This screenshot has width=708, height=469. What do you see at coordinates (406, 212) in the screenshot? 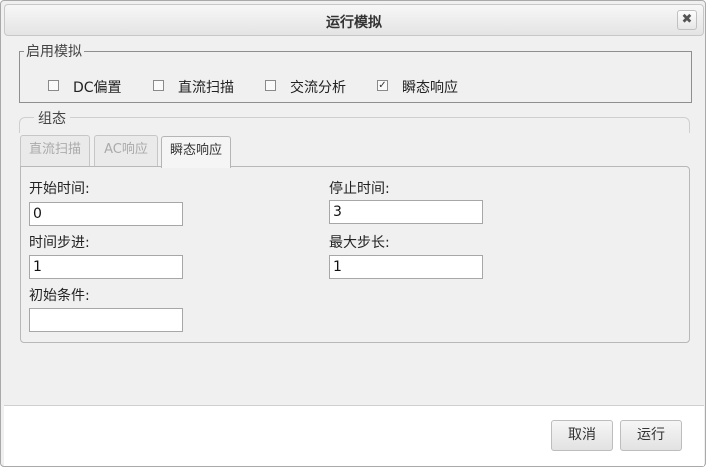
I see `stop-time-input` at bounding box center [406, 212].